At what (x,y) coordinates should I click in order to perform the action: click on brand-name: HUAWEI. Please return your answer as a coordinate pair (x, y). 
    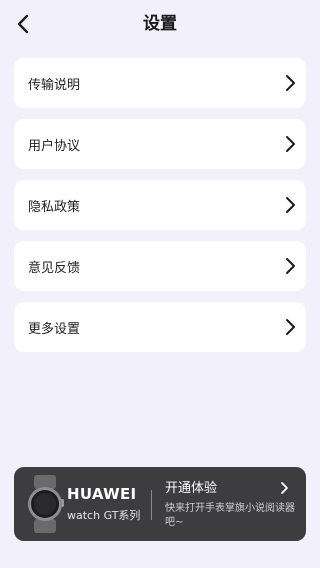
    Looking at the image, I should click on (102, 494).